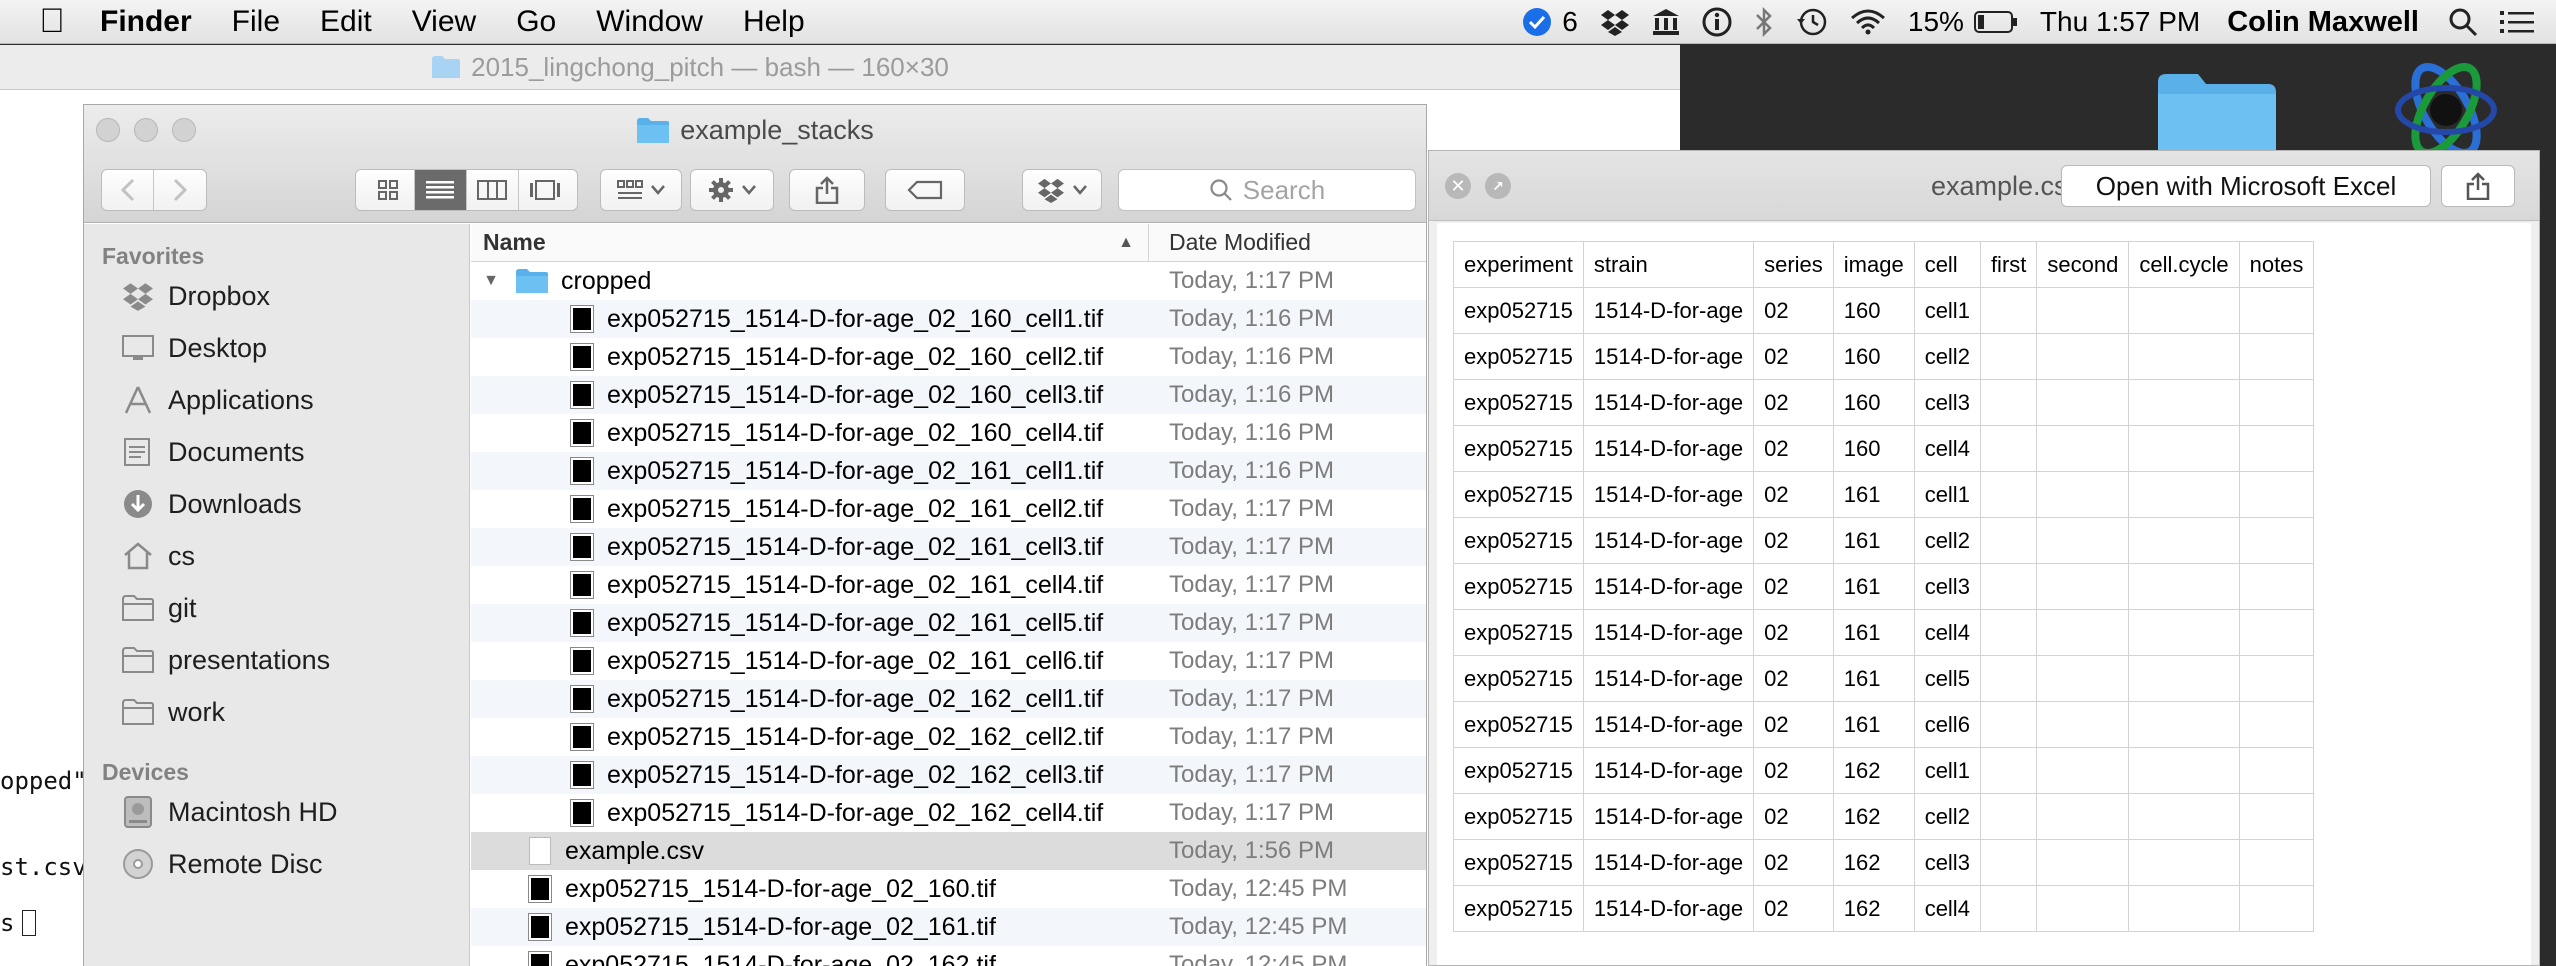  What do you see at coordinates (925, 190) in the screenshot?
I see `edit-tags-button` at bounding box center [925, 190].